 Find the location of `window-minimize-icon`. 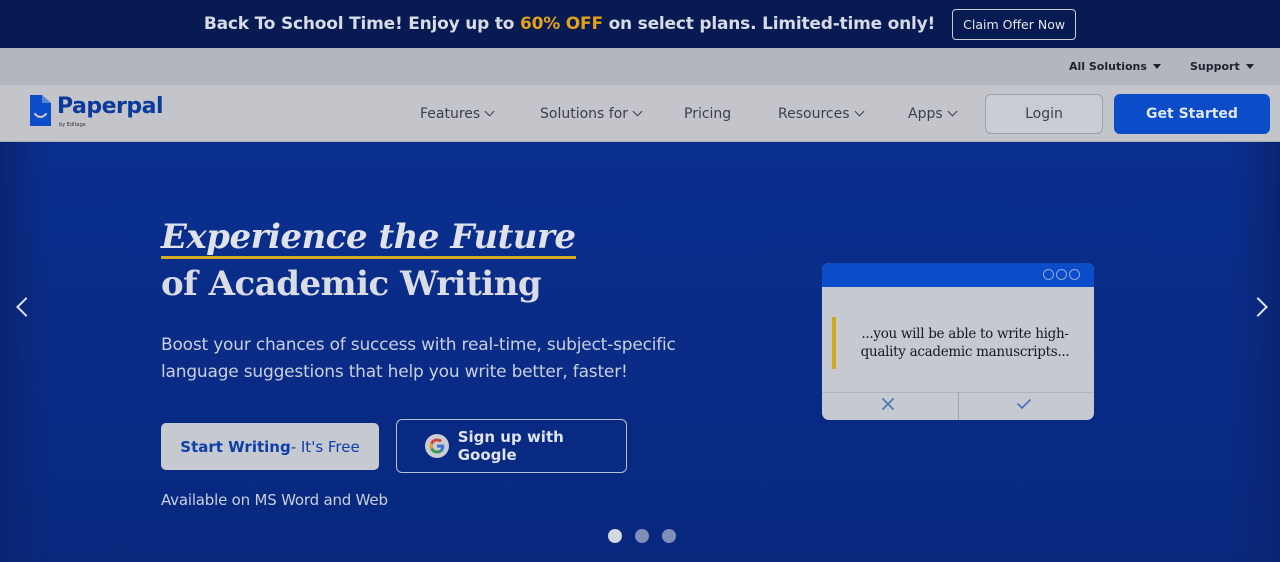

window-minimize-icon is located at coordinates (1048, 274).